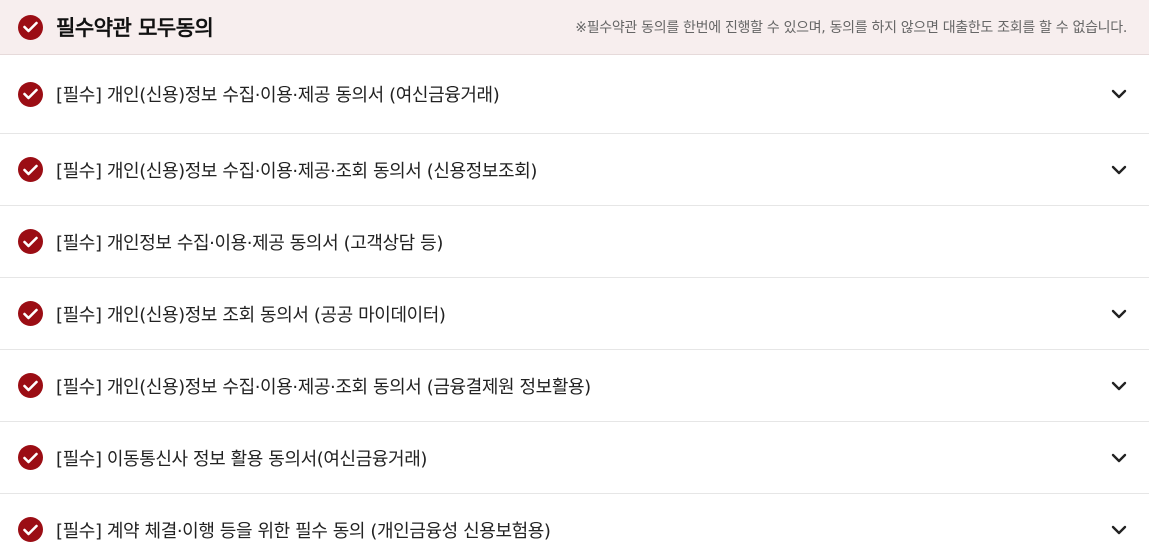  I want to click on agreement-label: [필수] 개인(신용)정보 수집·이용·제공 동의서 (여신금융거래), so click(278, 94).